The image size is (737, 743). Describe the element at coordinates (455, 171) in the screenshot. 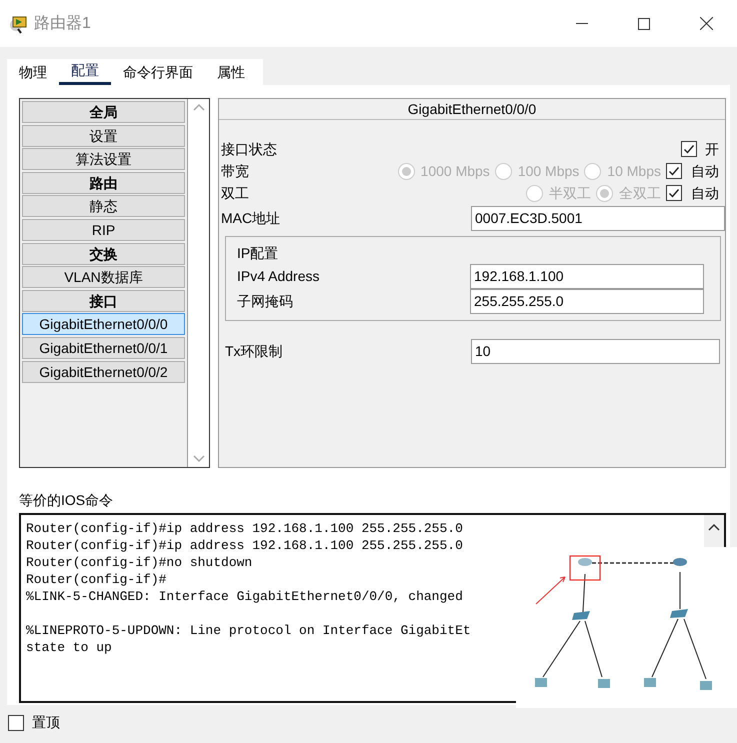

I see `radio-label: 1000 Mbps` at that location.